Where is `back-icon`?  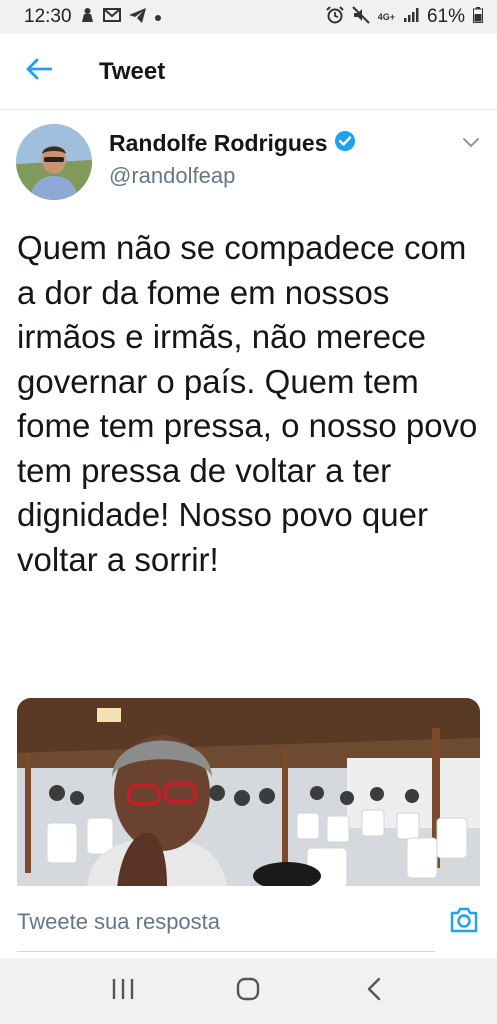
back-icon is located at coordinates (374, 991).